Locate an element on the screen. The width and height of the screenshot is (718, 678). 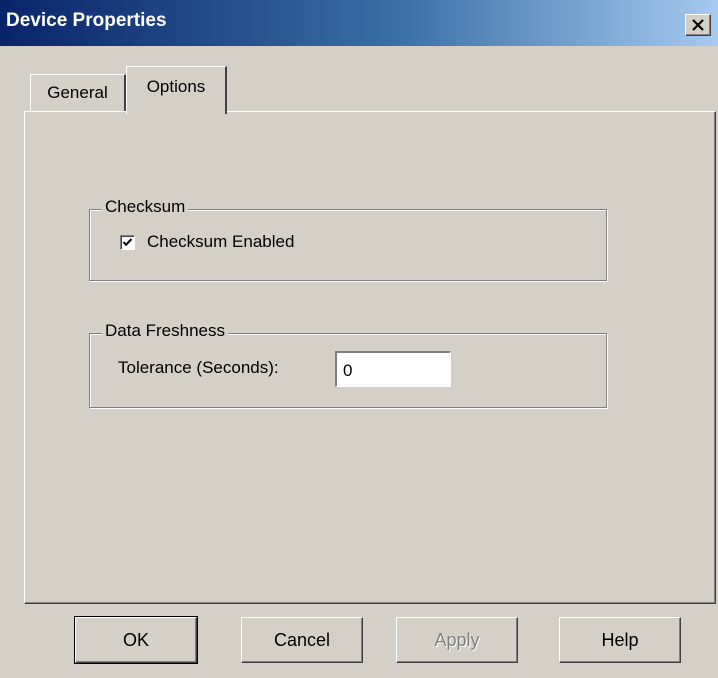
tab-general-label: General is located at coordinates (77, 92).